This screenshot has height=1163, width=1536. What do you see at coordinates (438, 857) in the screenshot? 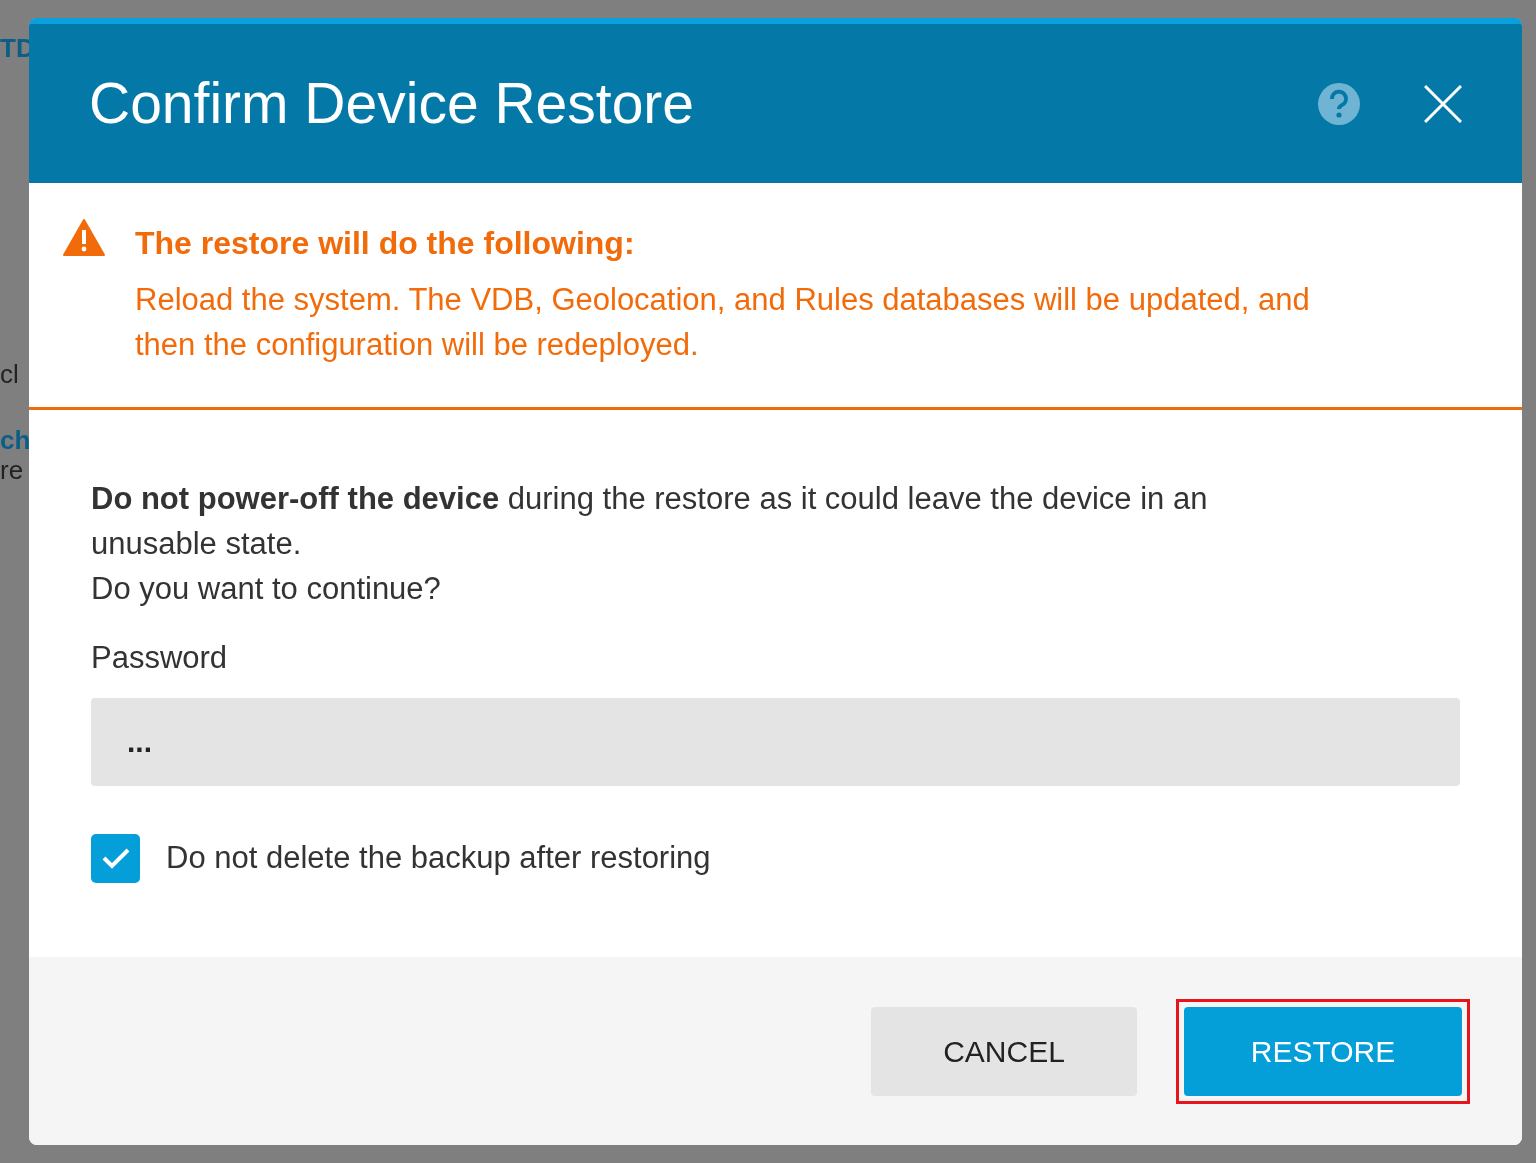
I see `checkbox-label: Do not delete the backup after restoring` at bounding box center [438, 857].